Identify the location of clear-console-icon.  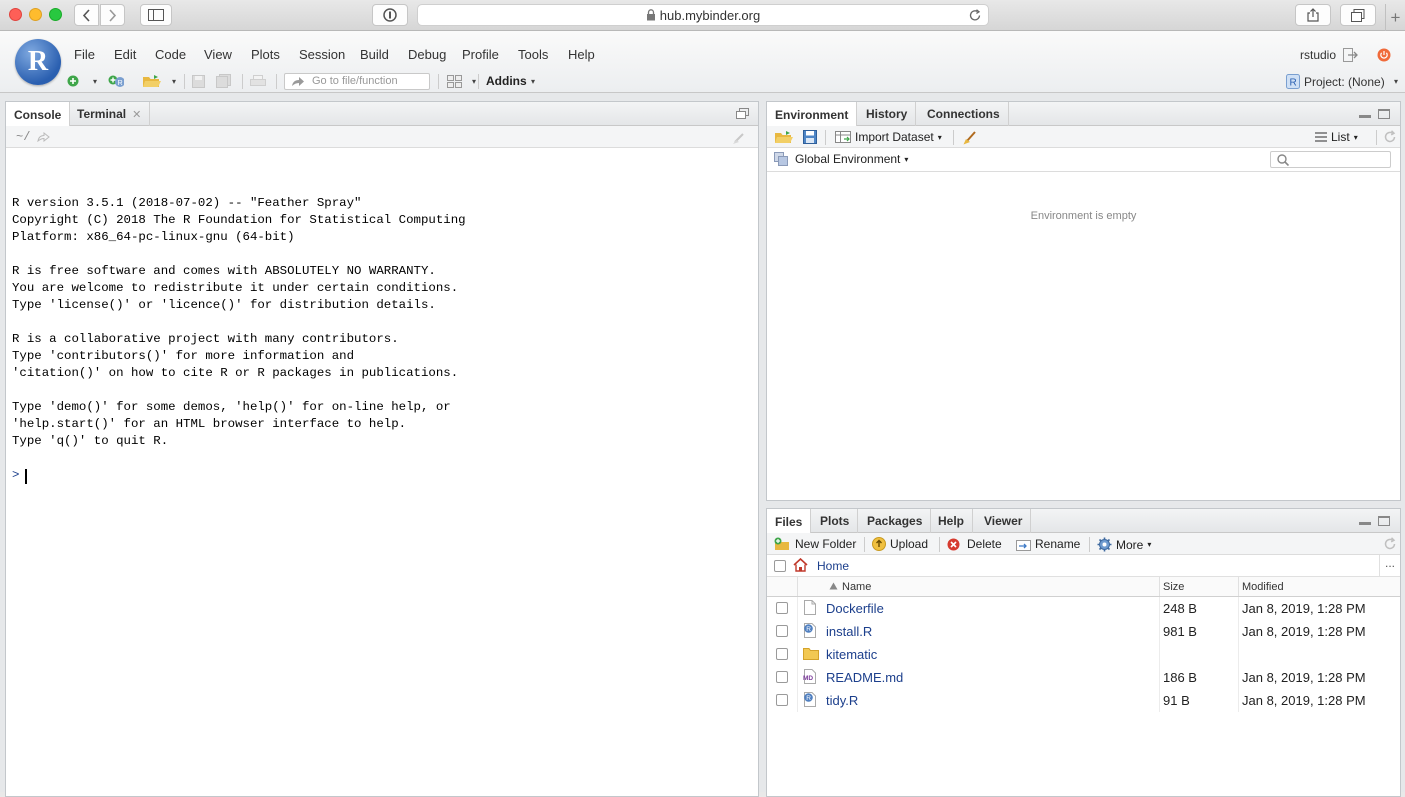
(740, 137).